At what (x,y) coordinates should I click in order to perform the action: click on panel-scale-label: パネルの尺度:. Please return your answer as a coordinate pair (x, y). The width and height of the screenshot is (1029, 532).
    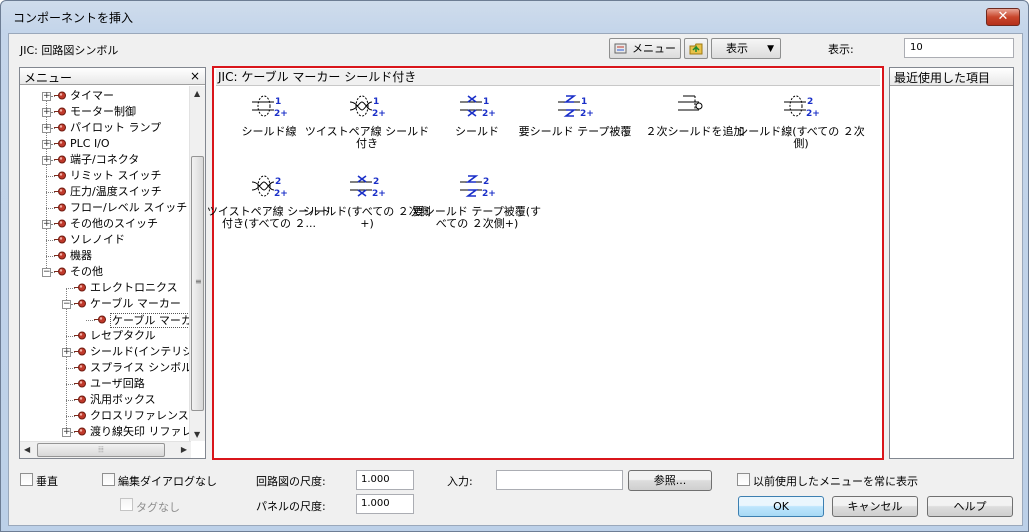
    Looking at the image, I should click on (291, 506).